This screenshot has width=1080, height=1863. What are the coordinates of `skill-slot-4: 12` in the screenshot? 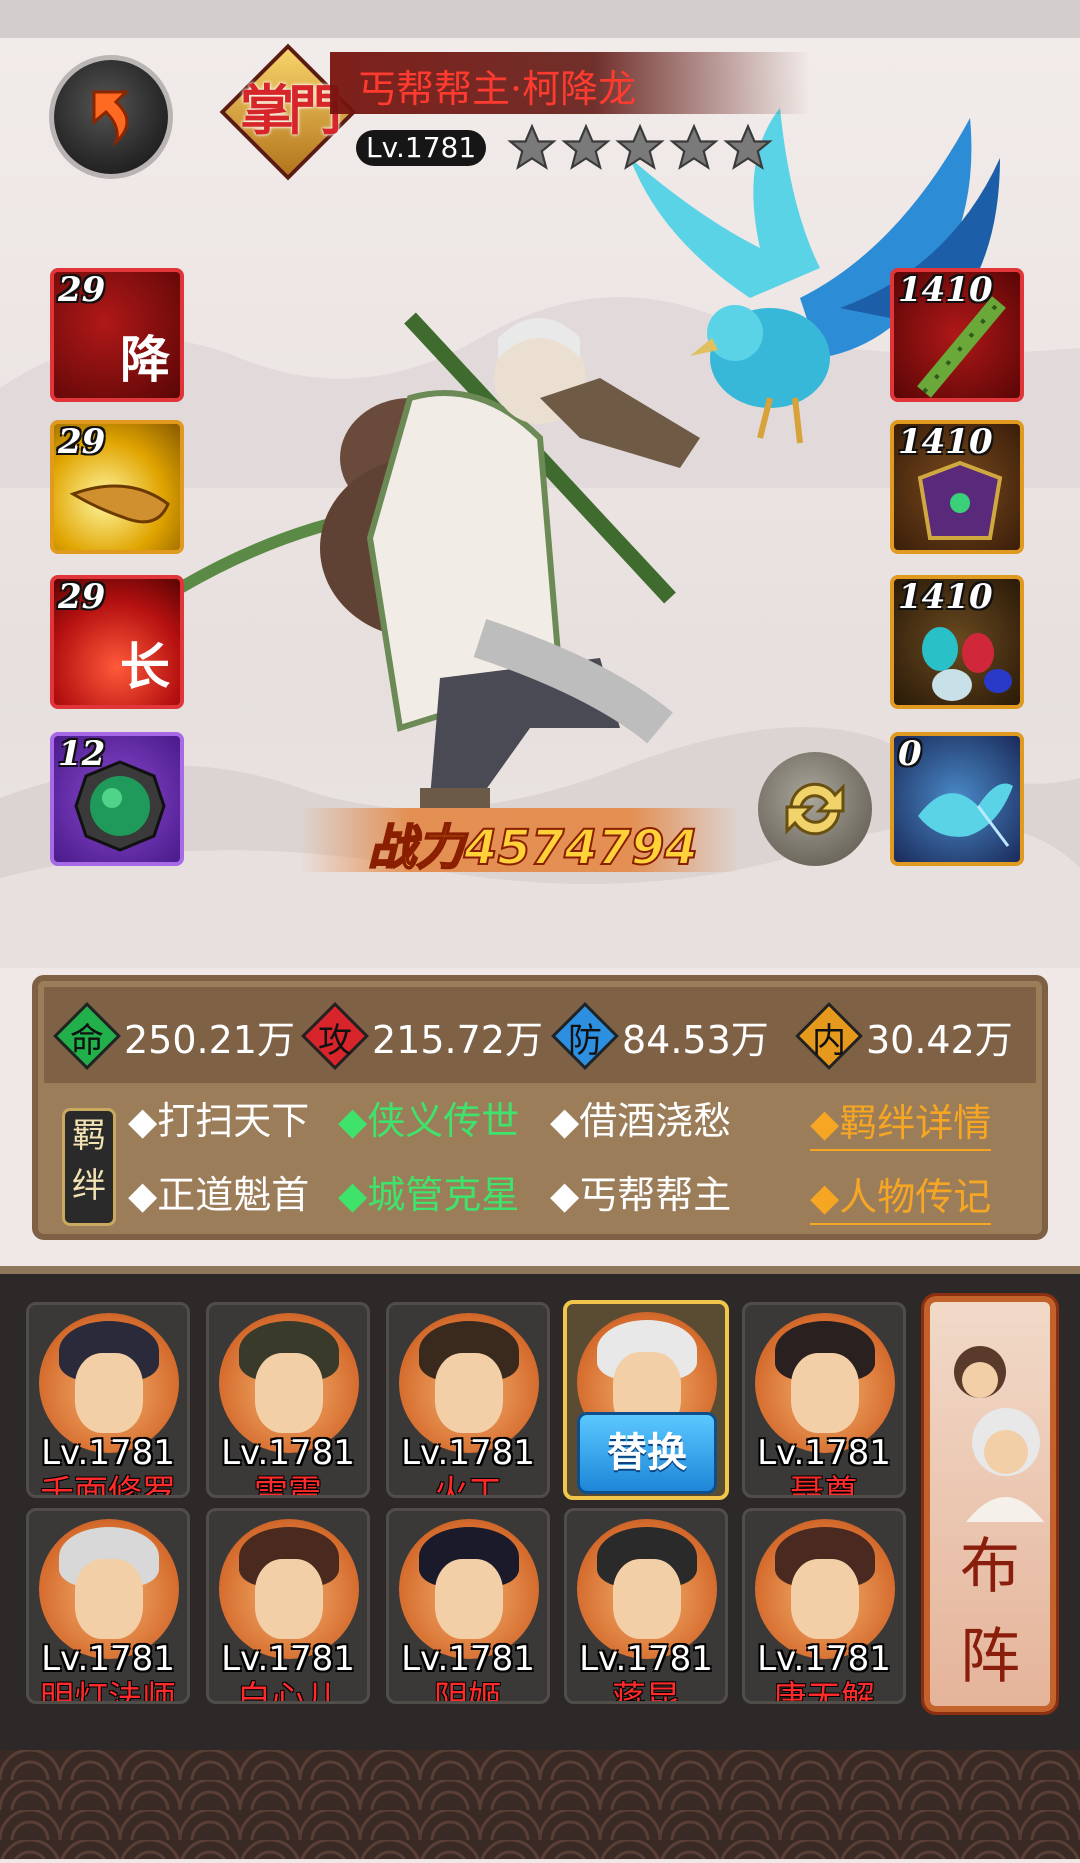 It's located at (117, 799).